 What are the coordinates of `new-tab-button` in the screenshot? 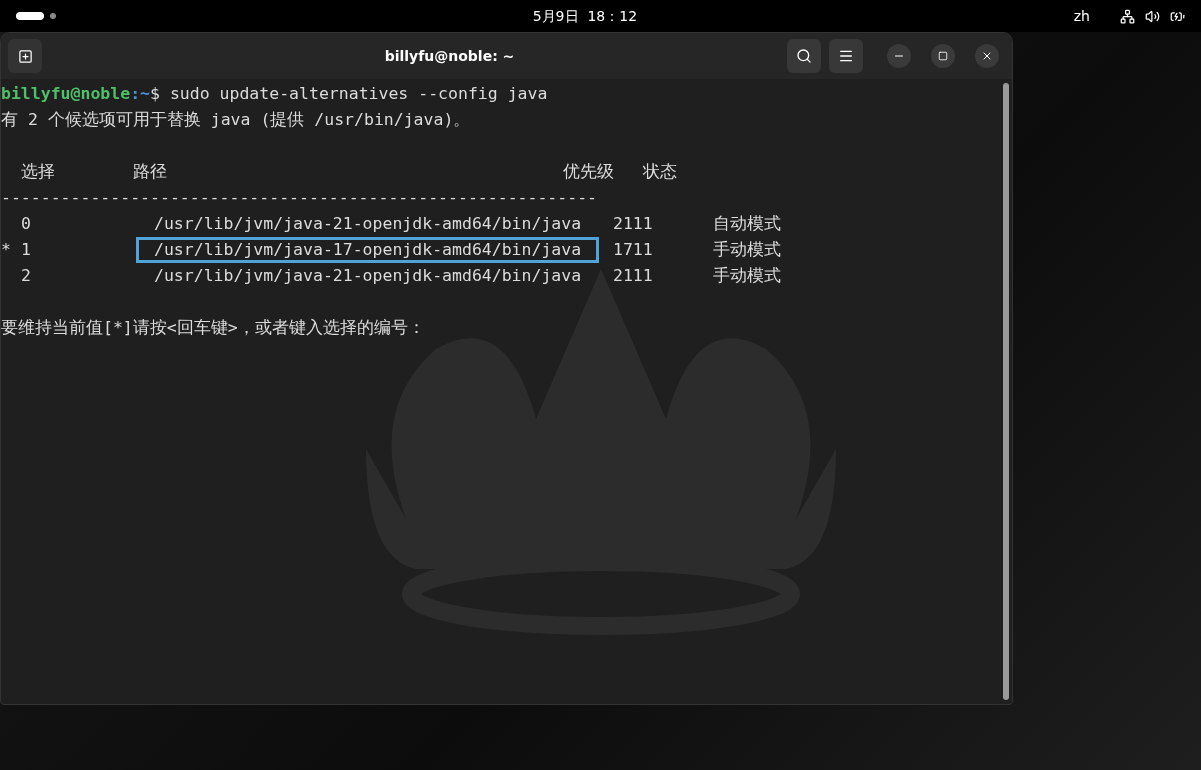 It's located at (25, 56).